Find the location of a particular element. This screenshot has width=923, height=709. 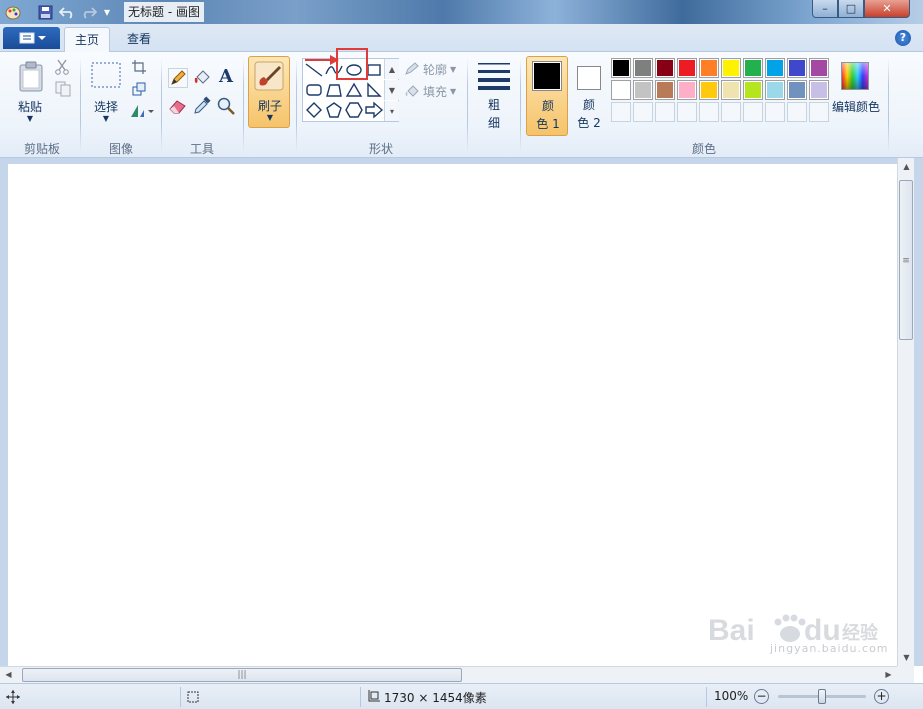

brush-icon is located at coordinates (269, 76).